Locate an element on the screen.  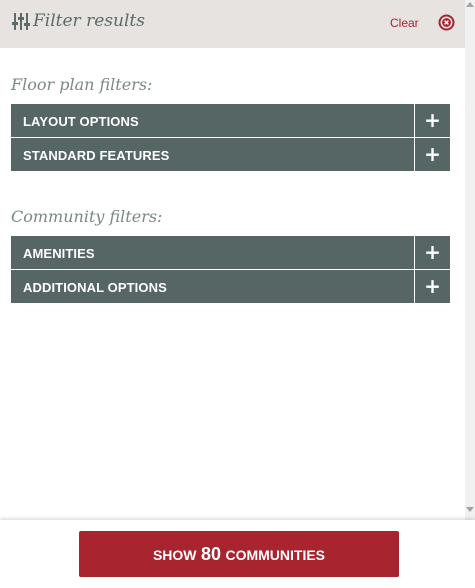
filter-title: Filter results is located at coordinates (89, 21).